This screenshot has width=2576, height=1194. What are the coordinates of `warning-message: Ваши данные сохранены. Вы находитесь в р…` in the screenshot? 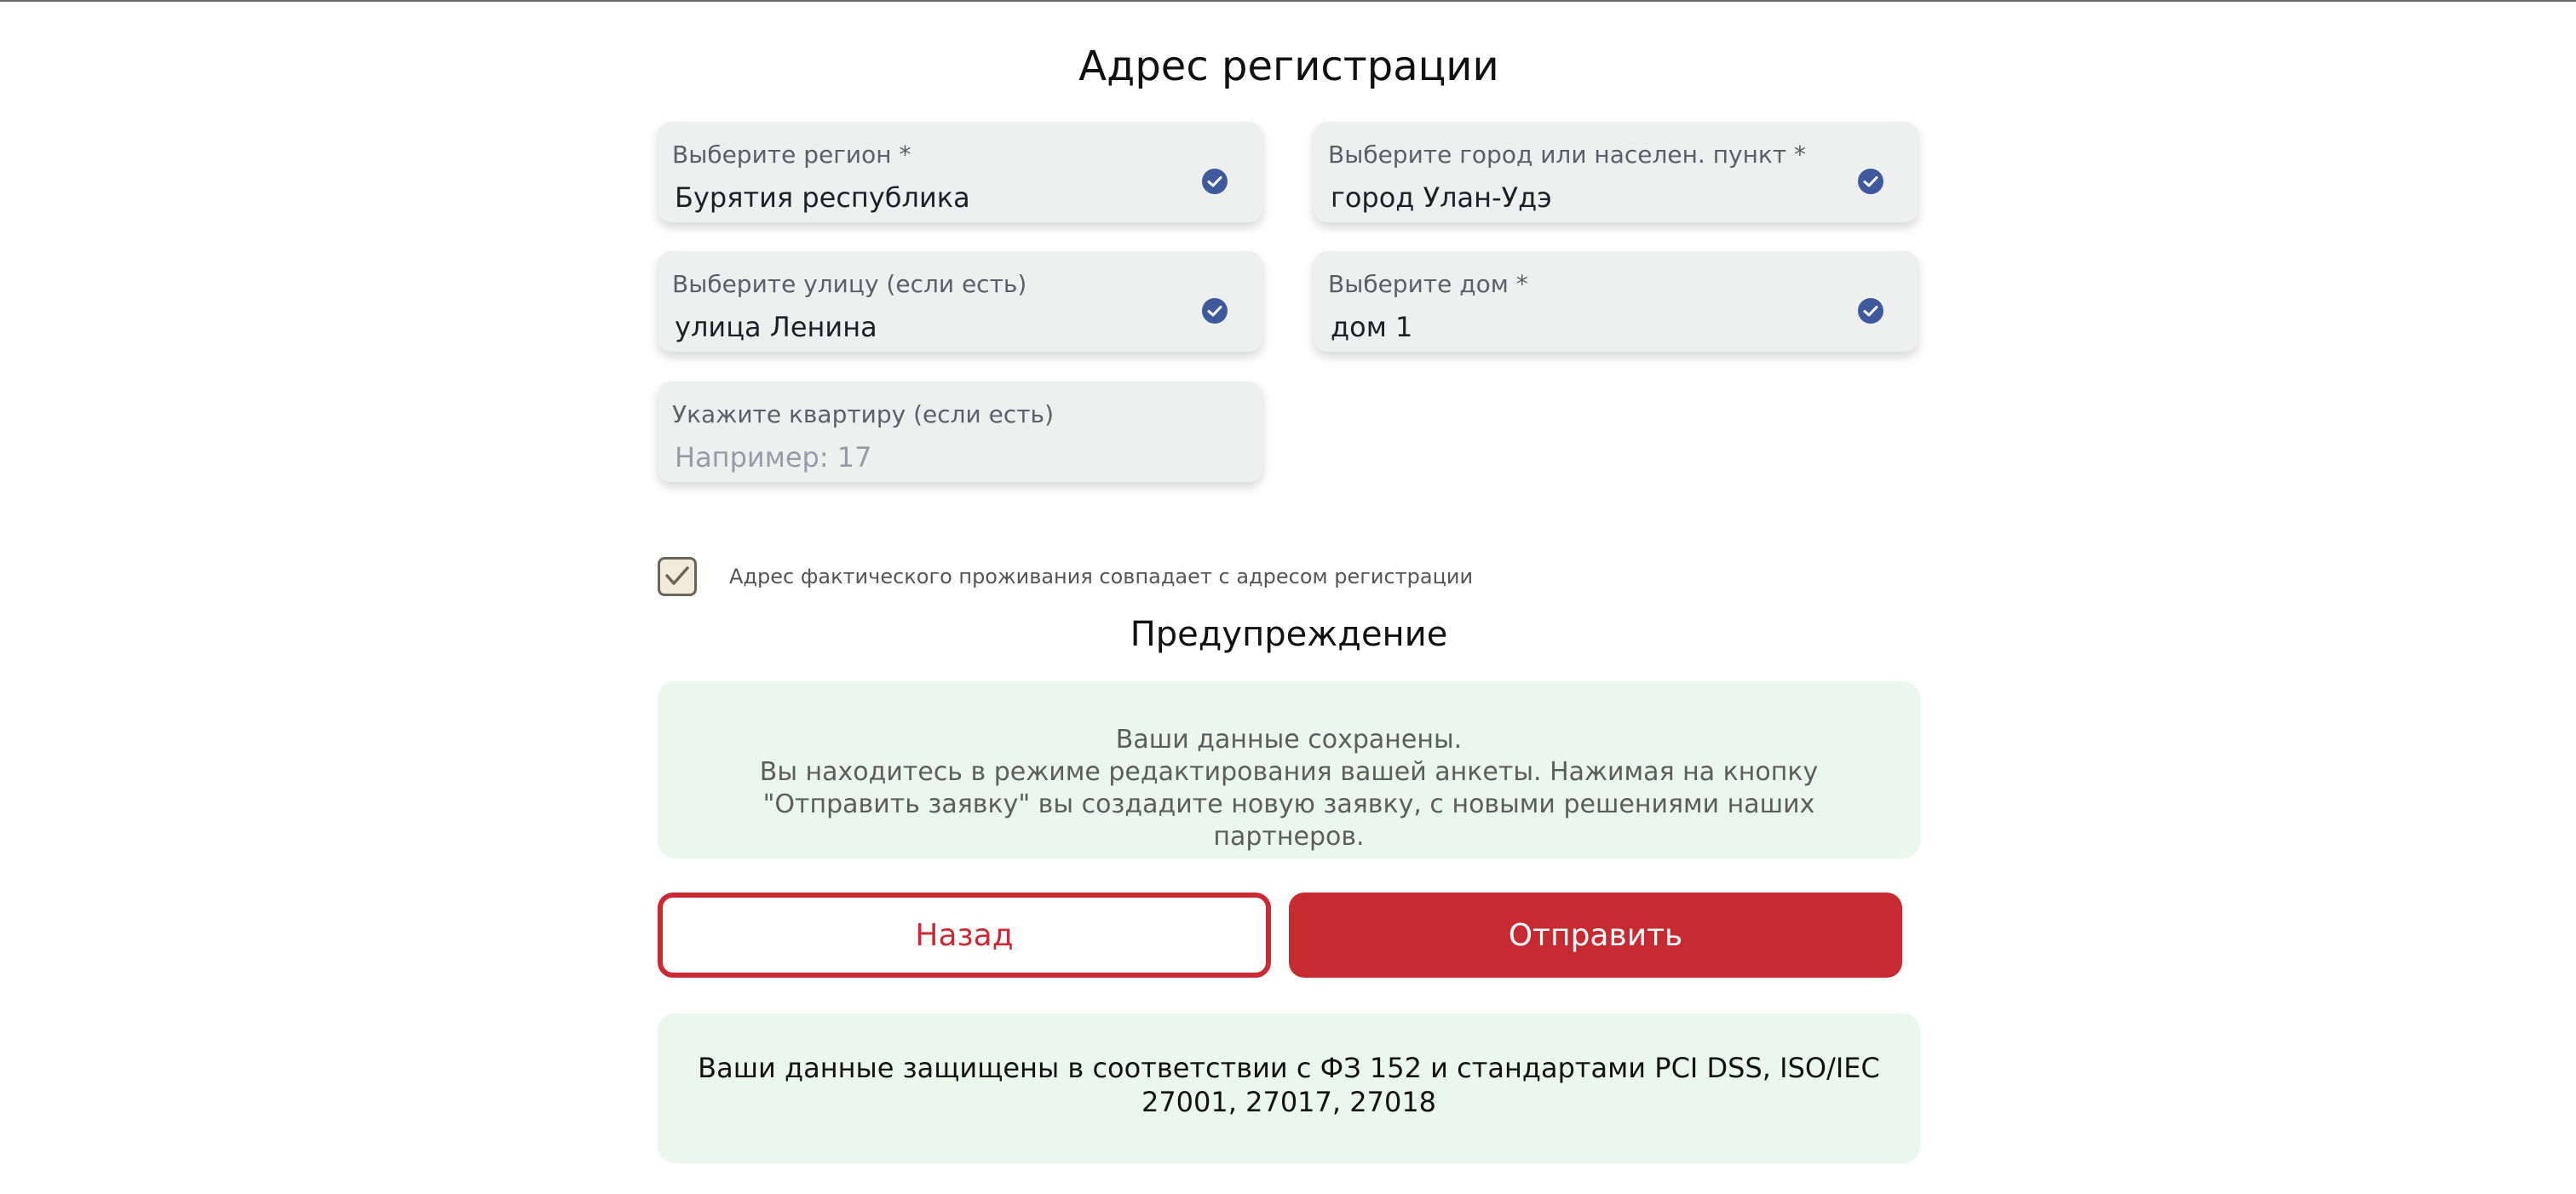 It's located at (1289, 769).